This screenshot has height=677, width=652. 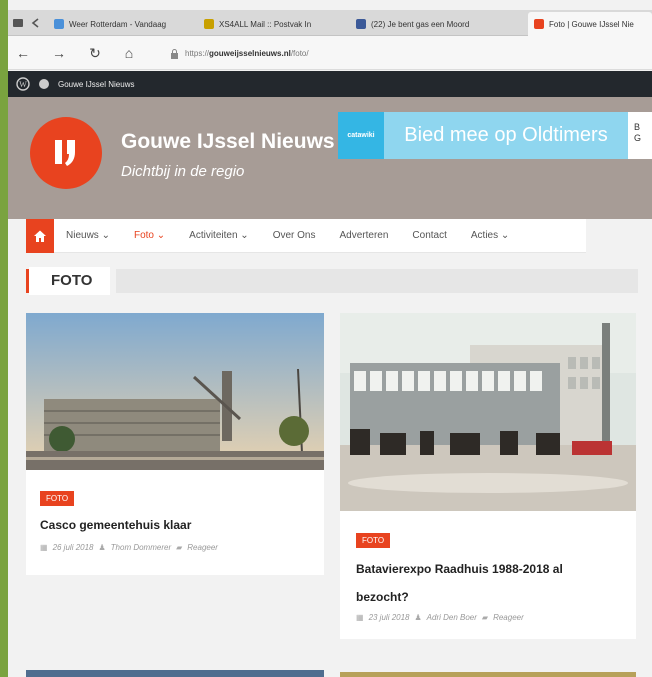 I want to click on menu-item-contact: Contact, so click(x=429, y=236).